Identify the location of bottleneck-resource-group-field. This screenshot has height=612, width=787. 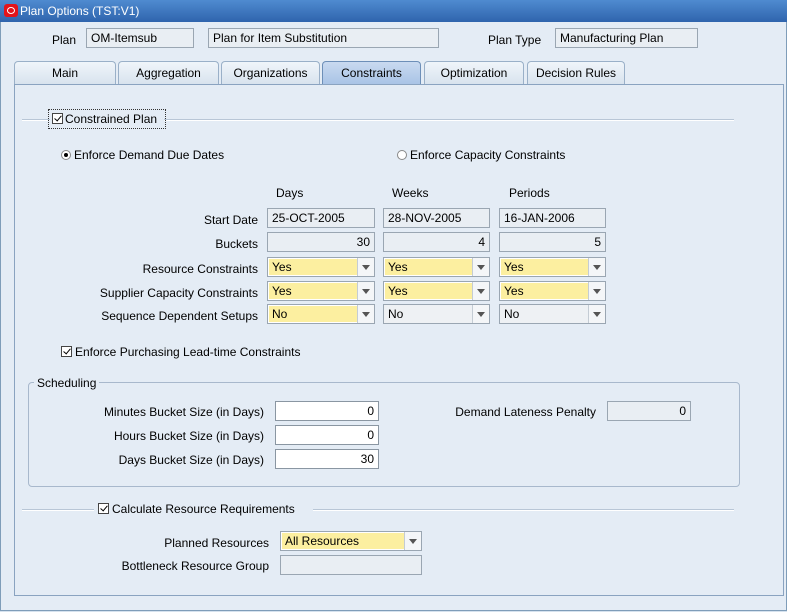
(351, 565).